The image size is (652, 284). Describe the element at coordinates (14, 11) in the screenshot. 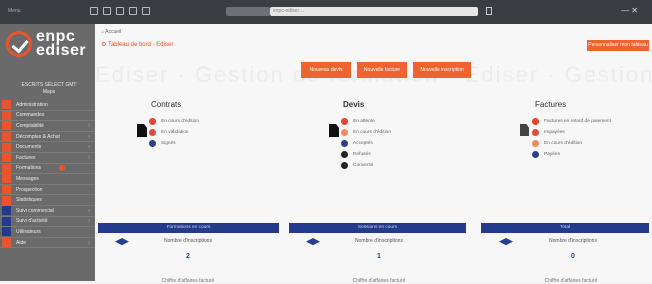

I see `browser-menu-label: Menu` at that location.